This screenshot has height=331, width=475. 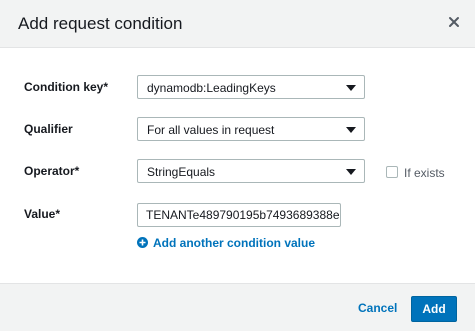 I want to click on operator-label: Operator*, so click(x=52, y=171).